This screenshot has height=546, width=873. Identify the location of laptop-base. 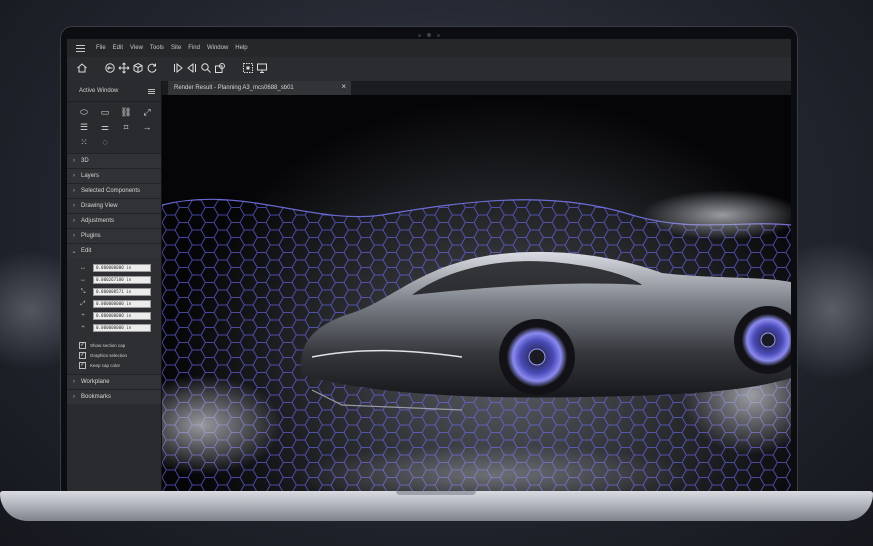
(436, 506).